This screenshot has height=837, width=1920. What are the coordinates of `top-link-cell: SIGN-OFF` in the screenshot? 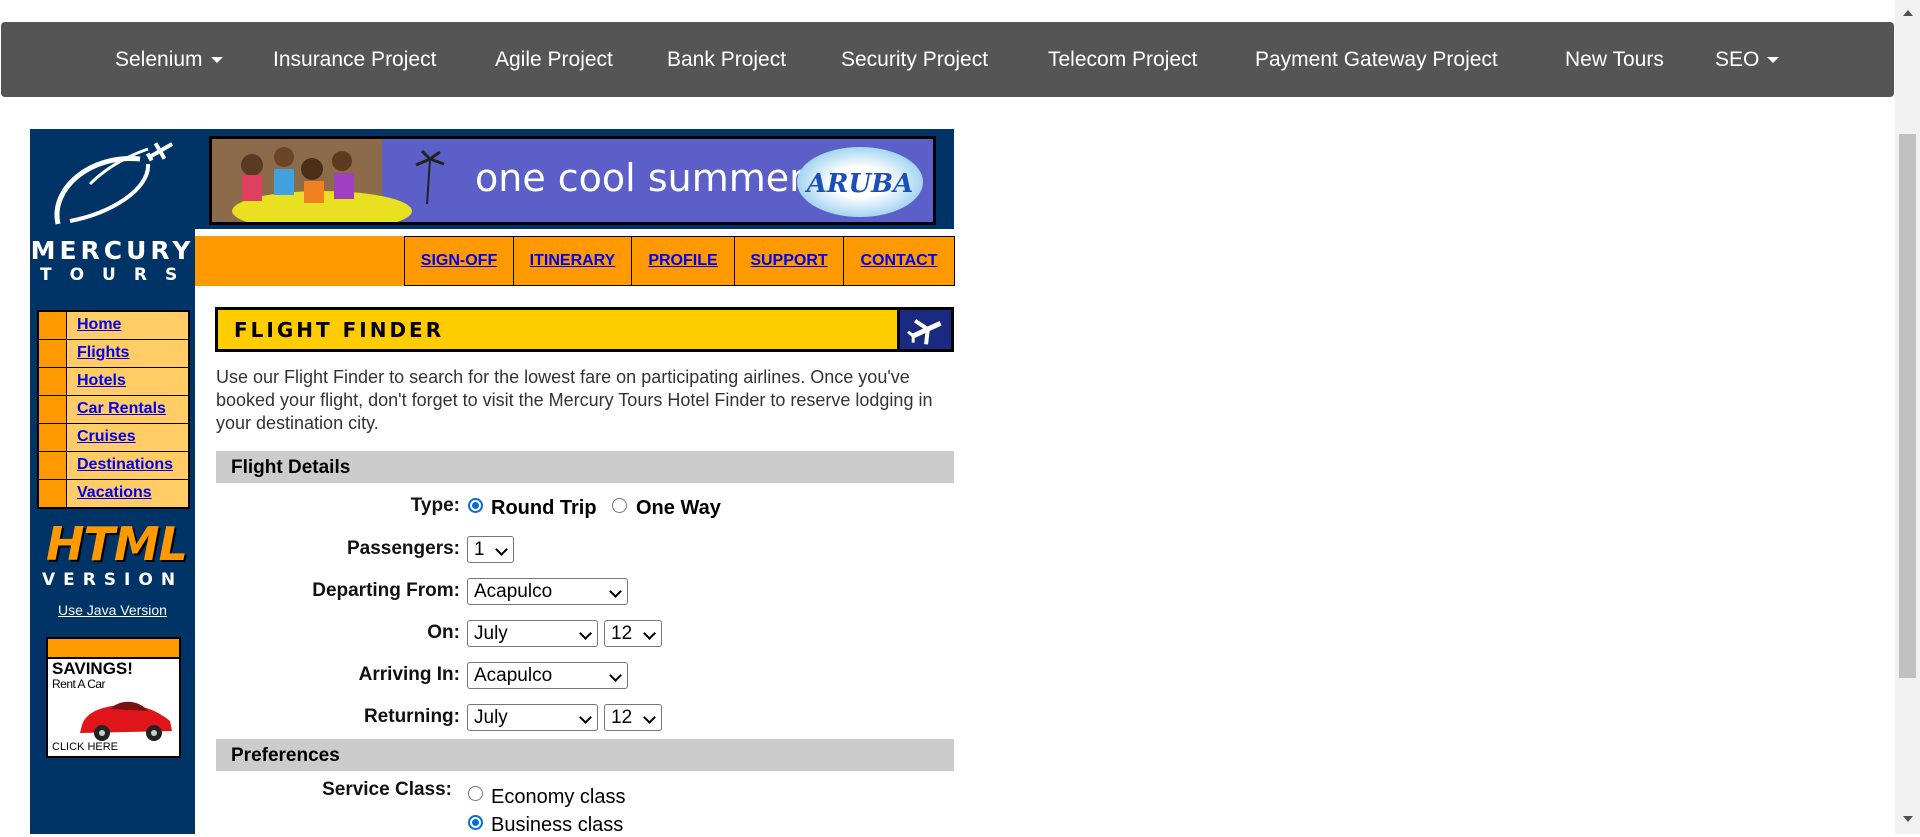 It's located at (459, 261).